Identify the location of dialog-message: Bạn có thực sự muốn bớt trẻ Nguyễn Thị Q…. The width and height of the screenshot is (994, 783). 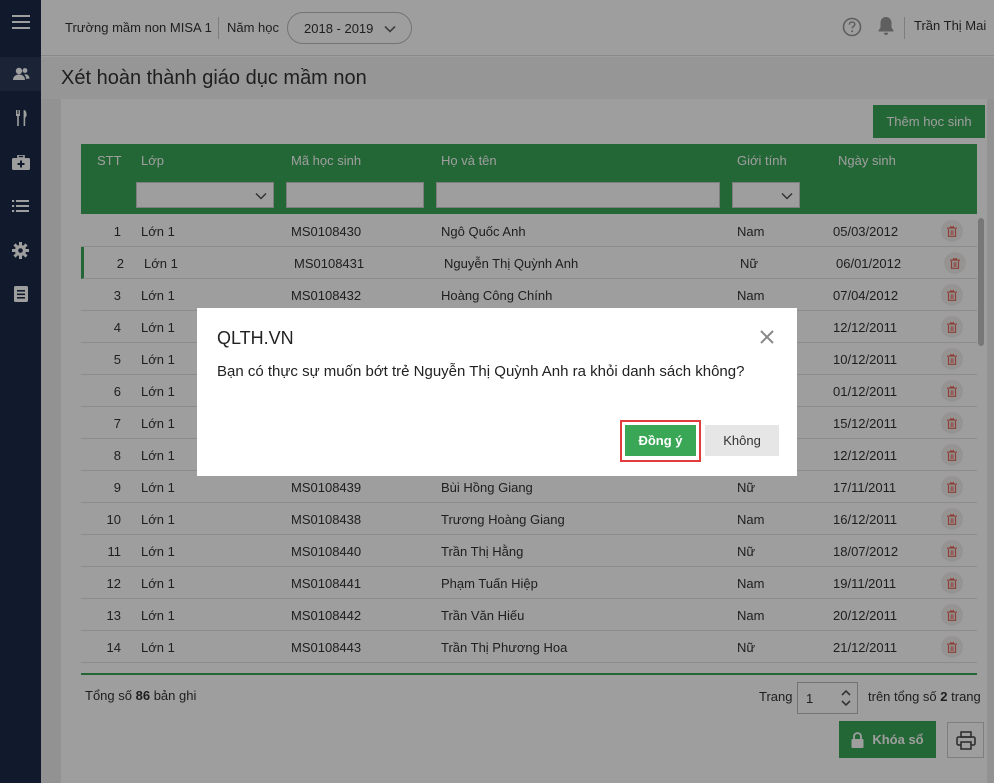
(481, 371).